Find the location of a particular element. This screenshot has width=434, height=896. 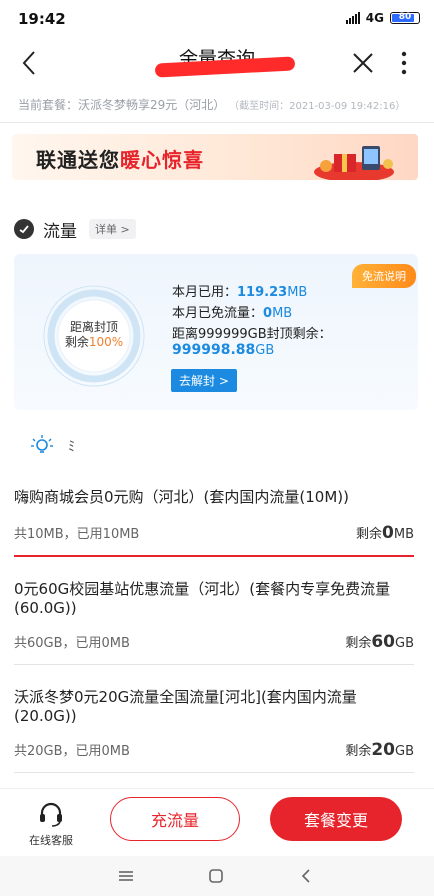

used-unit: MB is located at coordinates (297, 292).